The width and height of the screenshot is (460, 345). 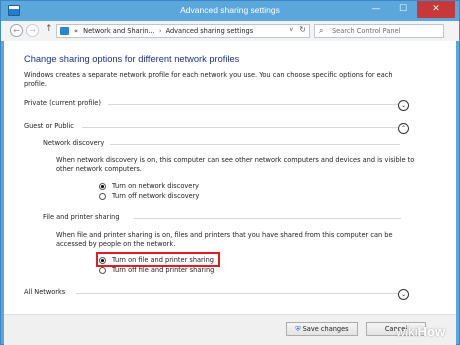 I want to click on control-panel-small-icon, so click(x=64, y=31).